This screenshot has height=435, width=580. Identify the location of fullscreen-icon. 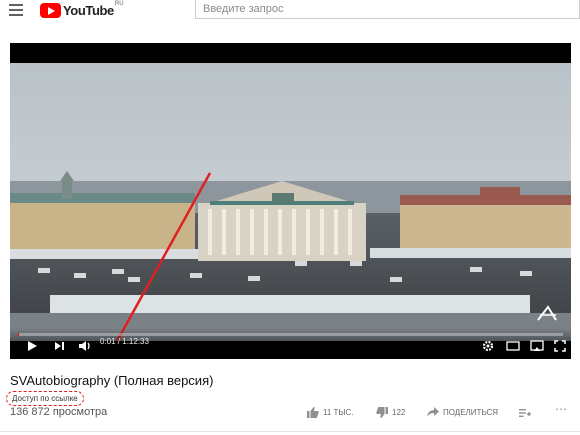
(560, 346).